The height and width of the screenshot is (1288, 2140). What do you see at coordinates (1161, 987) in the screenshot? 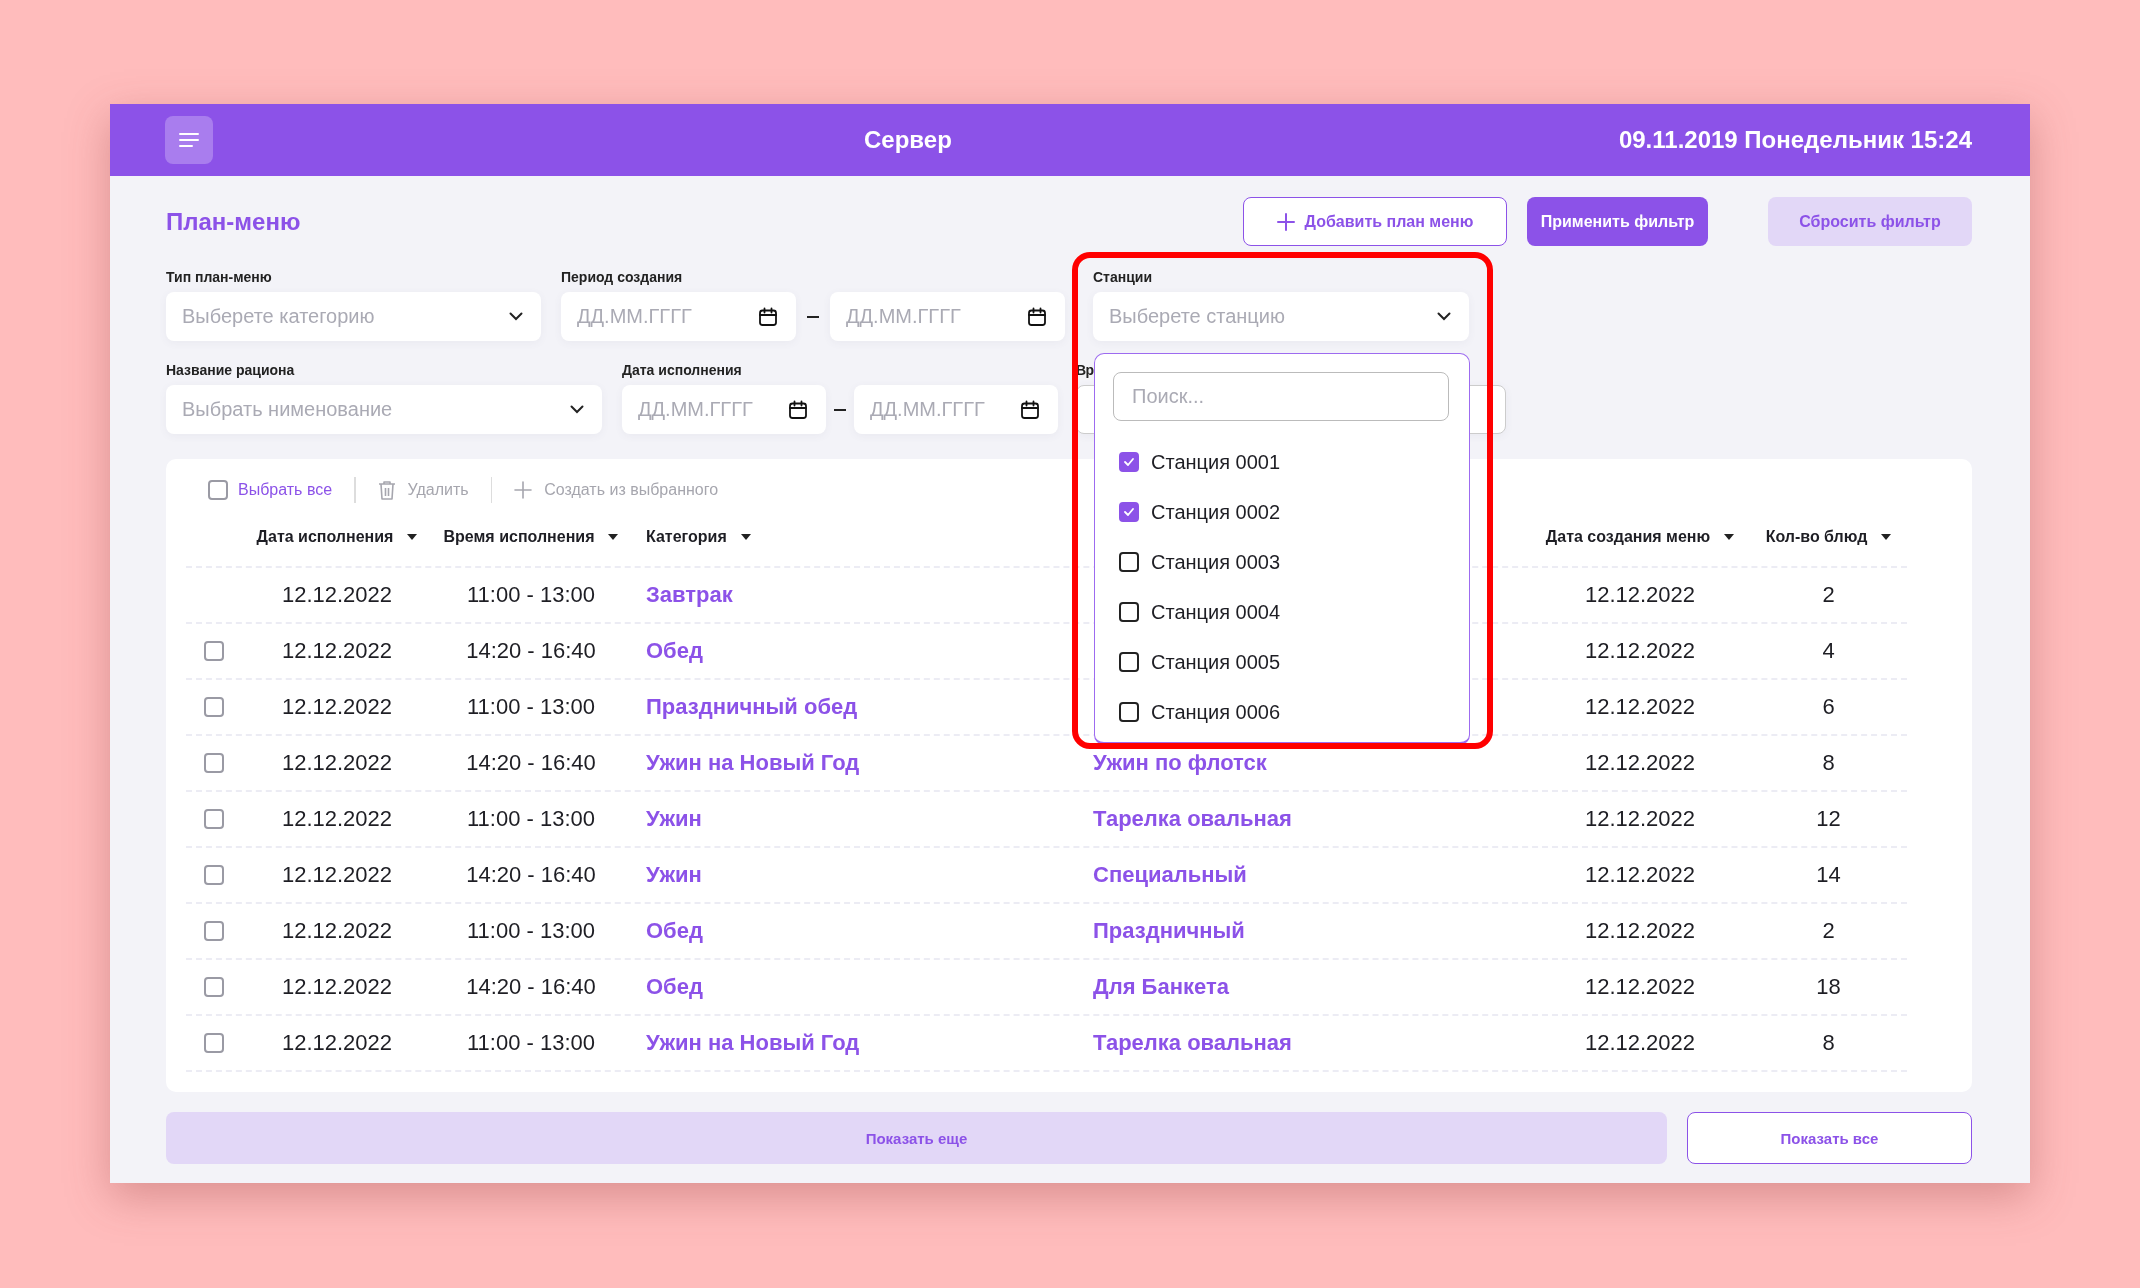
I see `ration-link: Для Банкета` at bounding box center [1161, 987].